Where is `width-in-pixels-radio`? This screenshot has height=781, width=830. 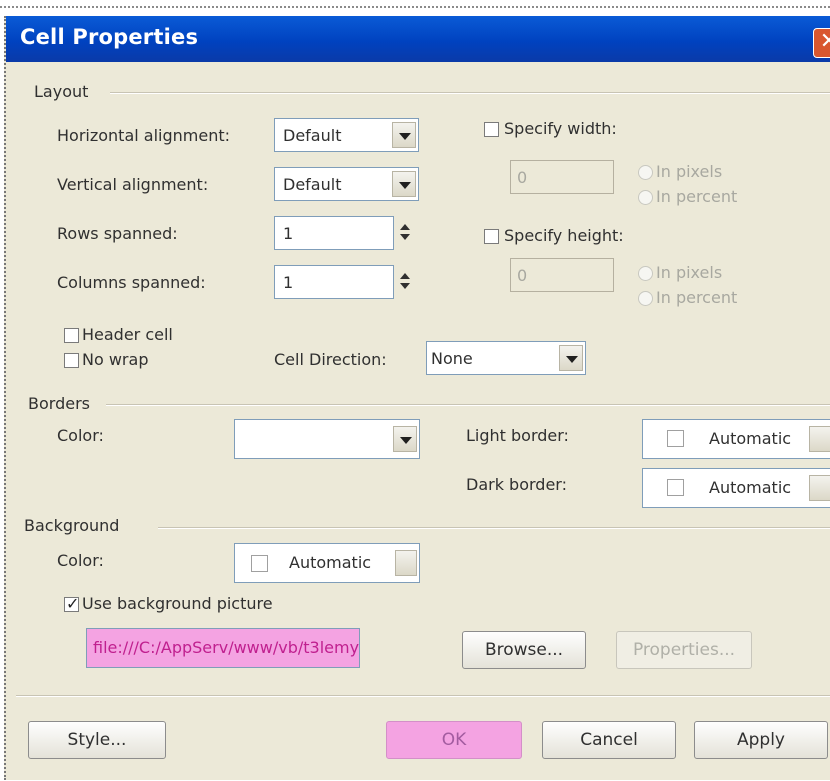
width-in-pixels-radio is located at coordinates (645, 172).